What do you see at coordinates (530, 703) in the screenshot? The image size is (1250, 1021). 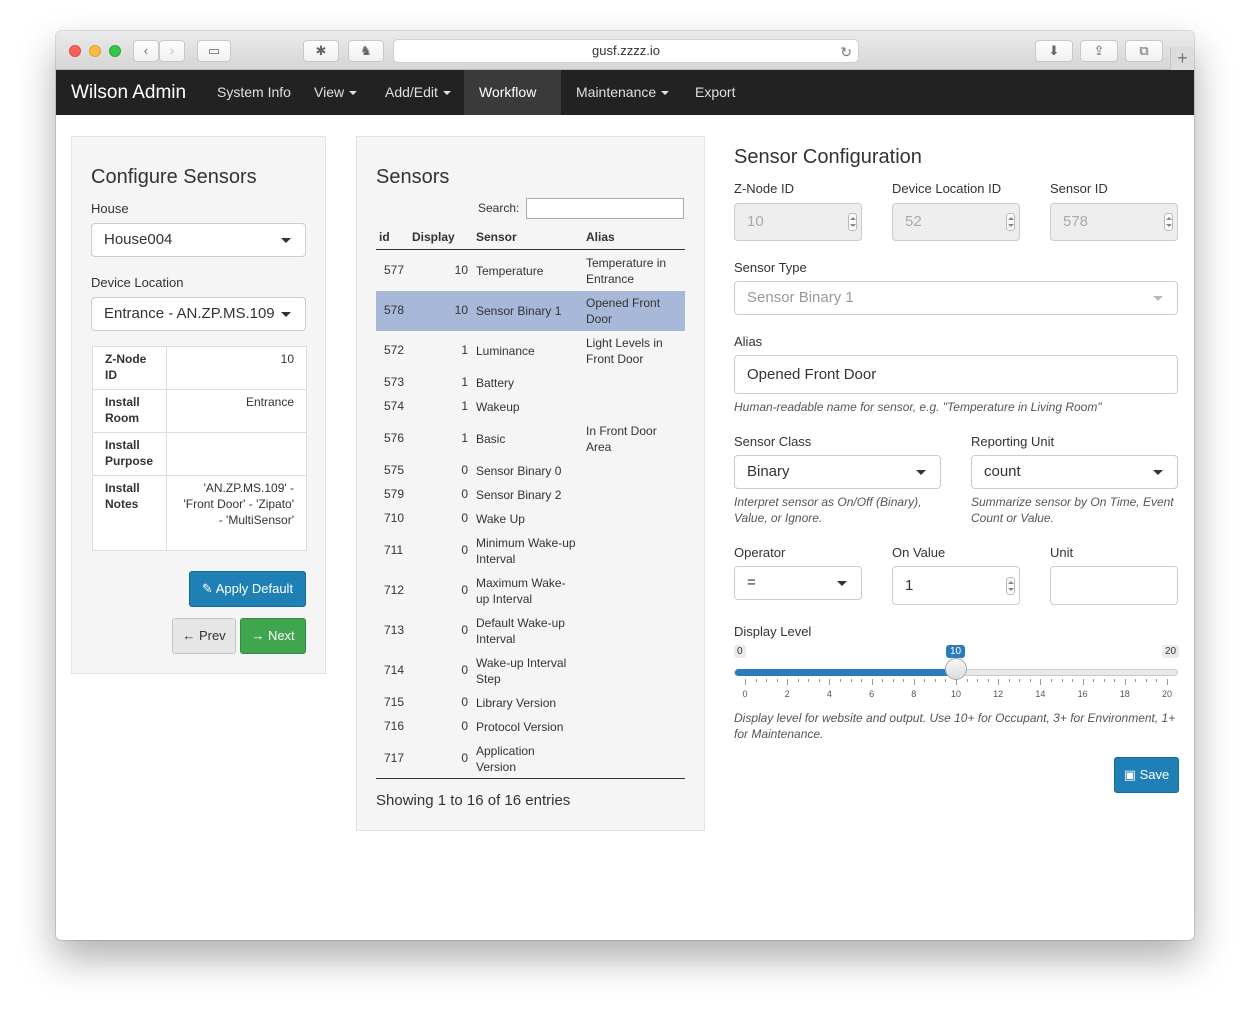 I see `table-row: 715 0 Library Version` at bounding box center [530, 703].